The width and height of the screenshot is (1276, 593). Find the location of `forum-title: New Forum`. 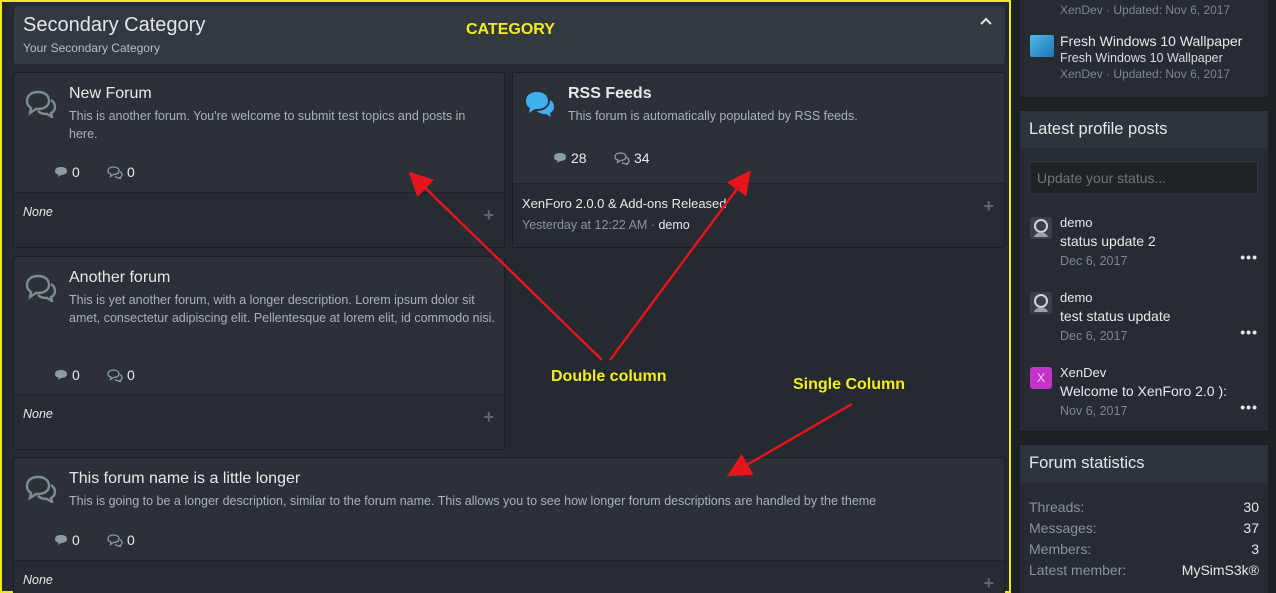

forum-title: New Forum is located at coordinates (110, 94).